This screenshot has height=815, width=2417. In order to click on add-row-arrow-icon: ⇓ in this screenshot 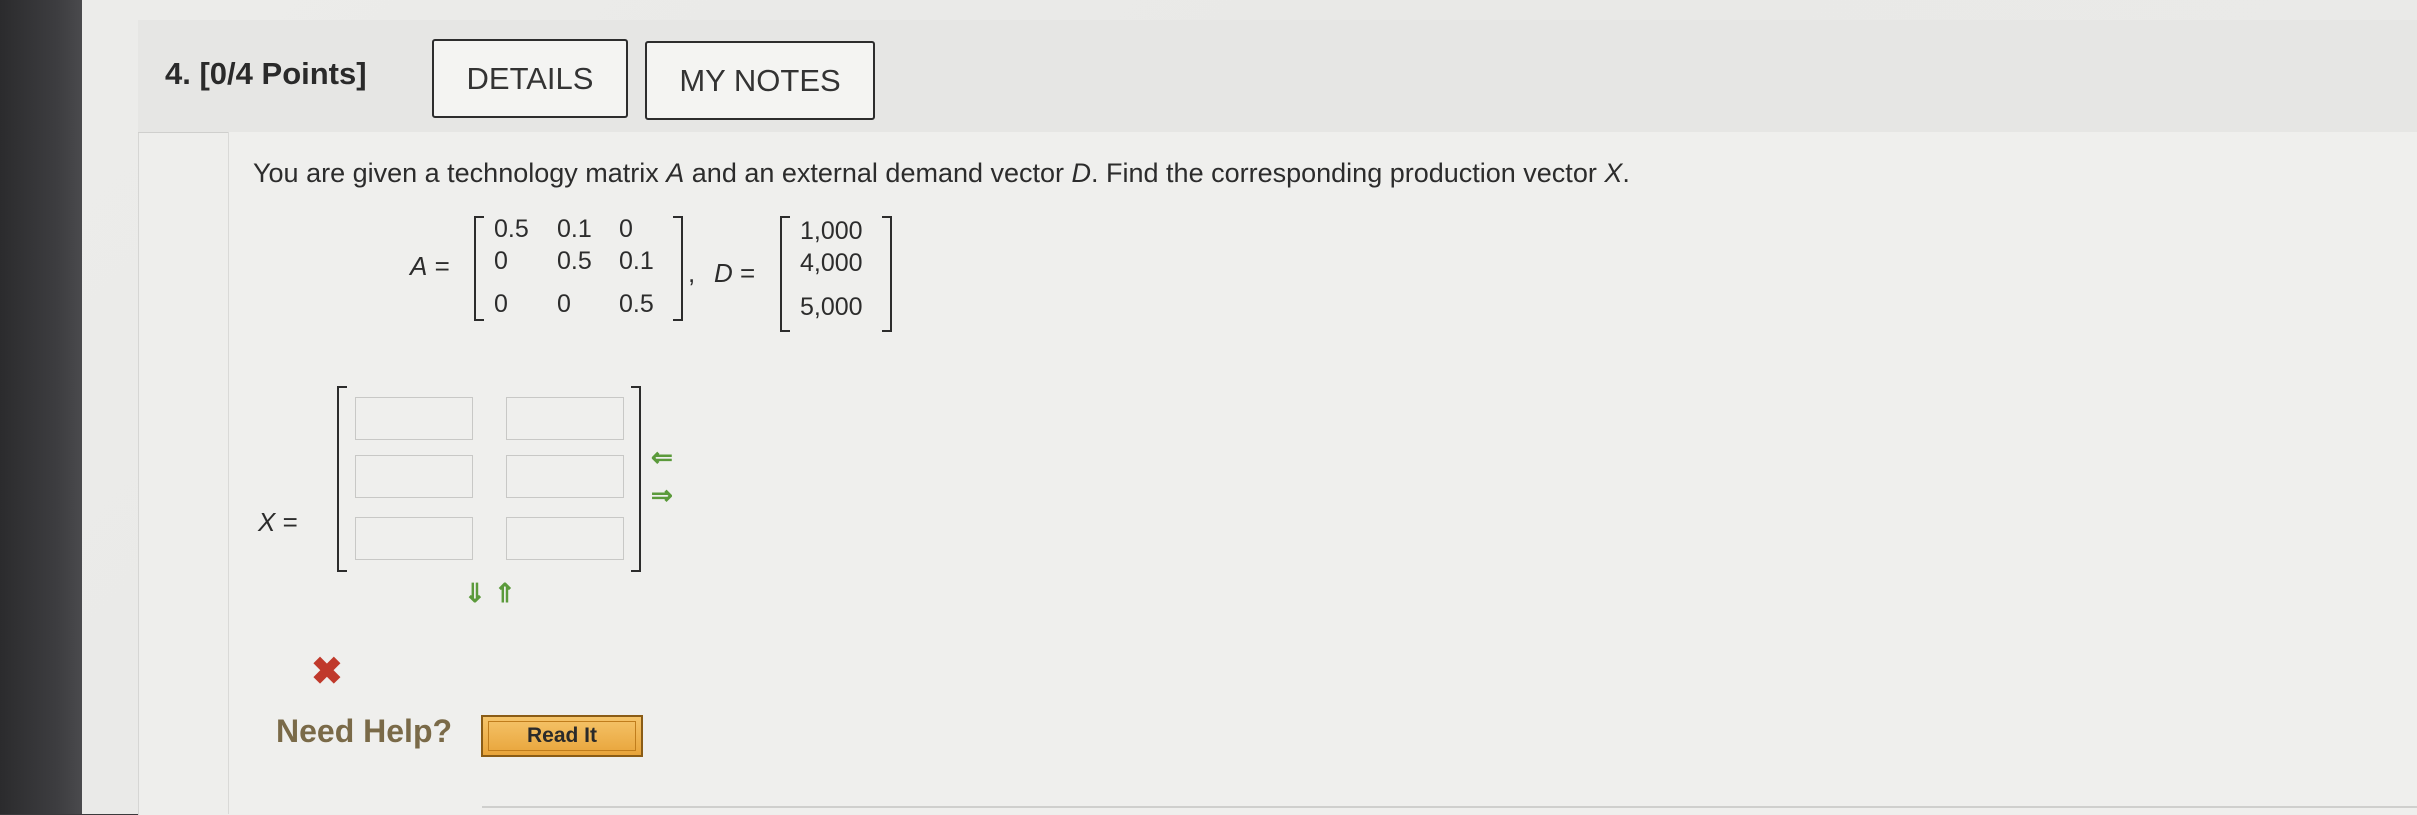, I will do `click(475, 593)`.